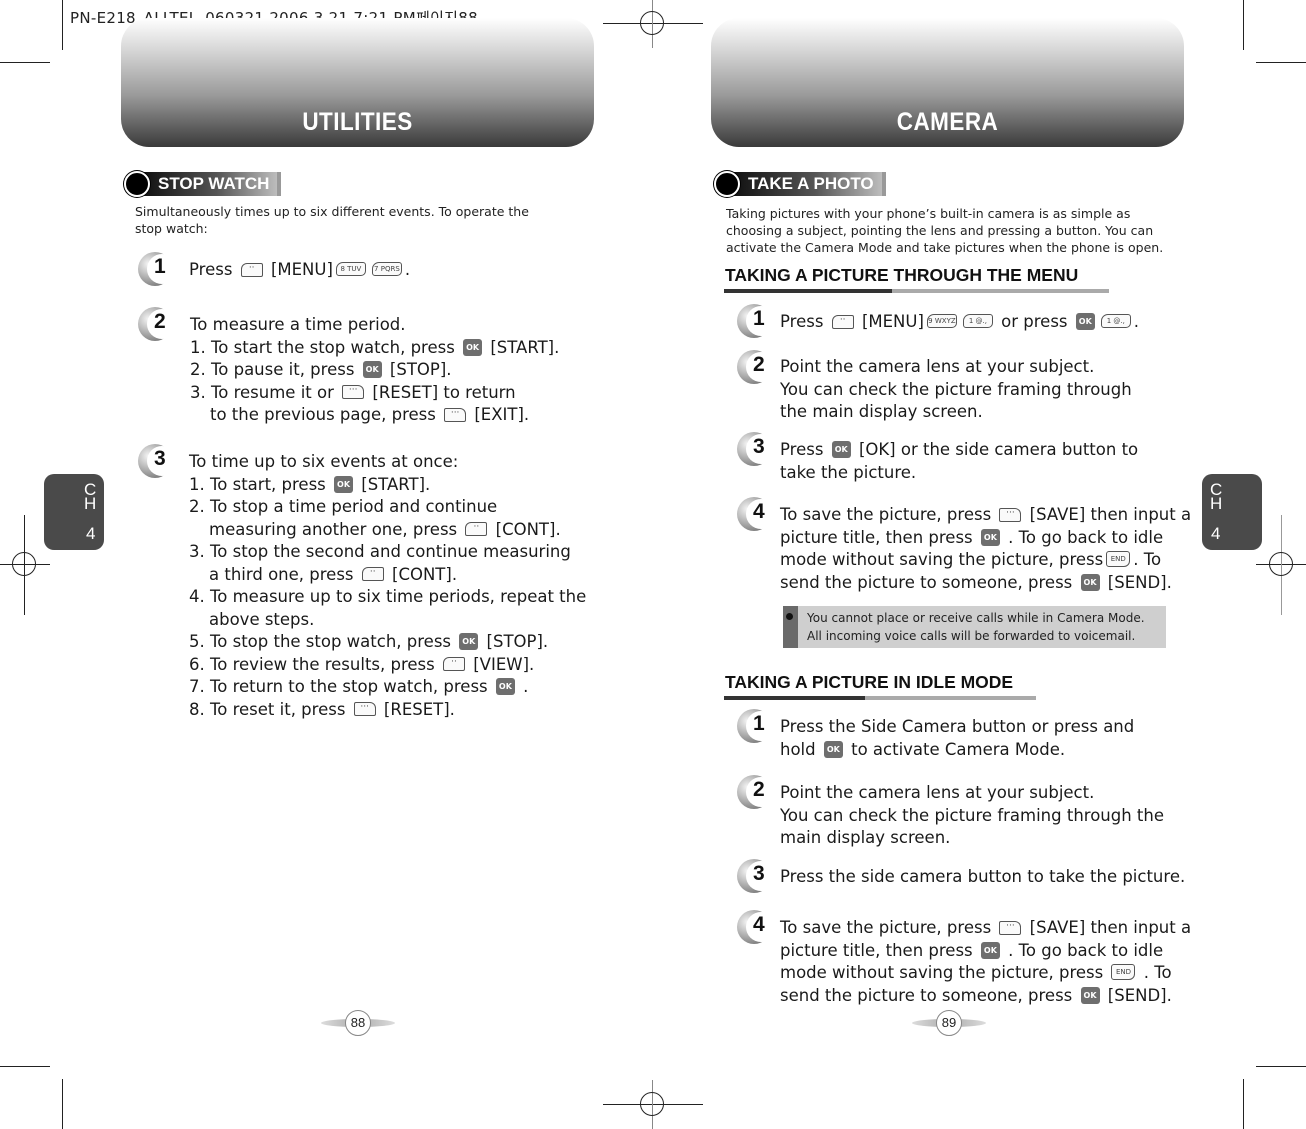 Image resolution: width=1306 pixels, height=1129 pixels. What do you see at coordinates (869, 682) in the screenshot?
I see `subheading-idle: TAKING A PICTURE IN IDLE MODE` at bounding box center [869, 682].